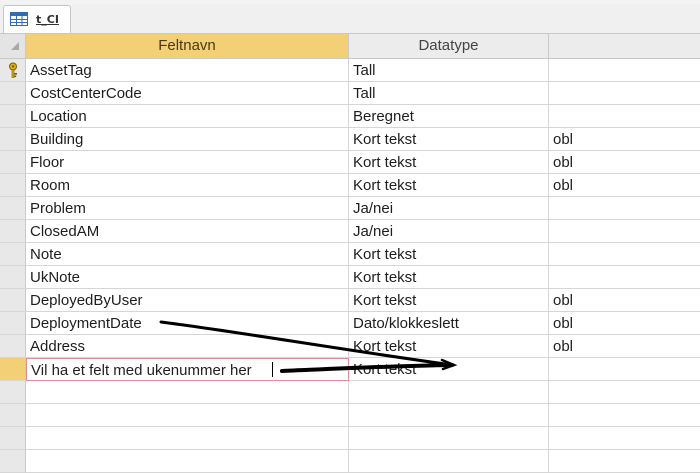 This screenshot has width=700, height=473. I want to click on text-cursor, so click(272, 369).